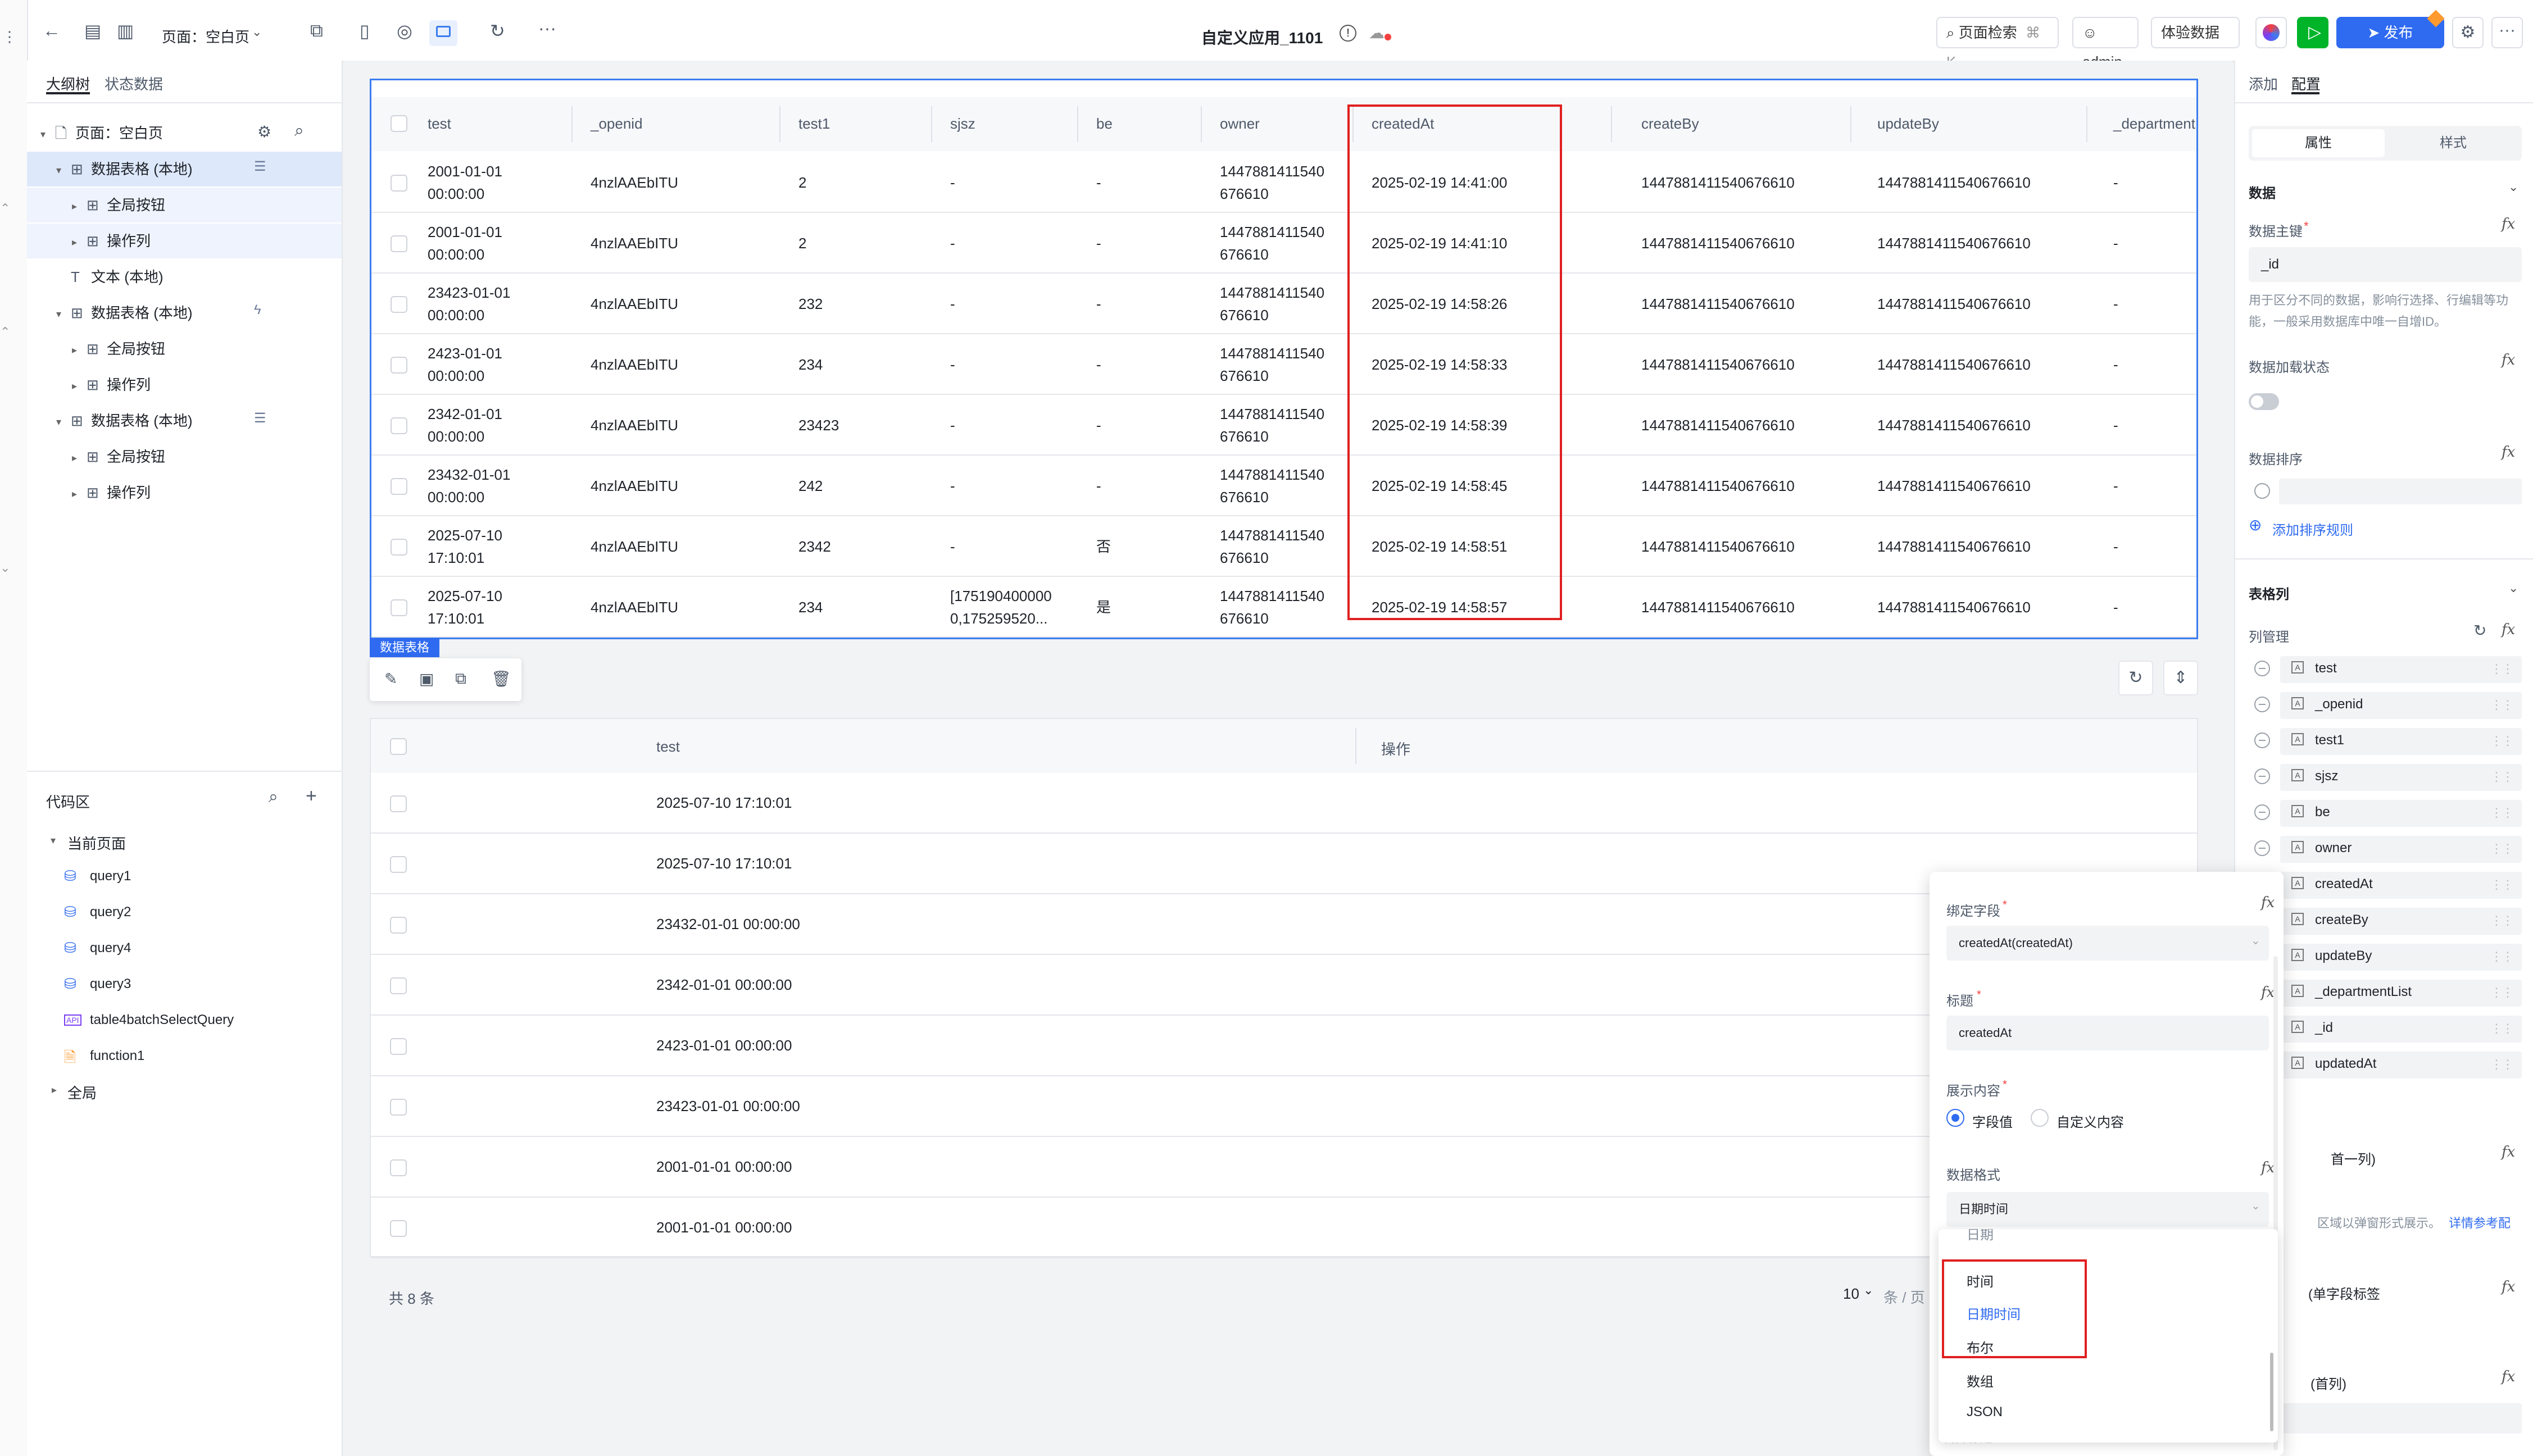 Image resolution: width=2533 pixels, height=1456 pixels. What do you see at coordinates (2390, 32) in the screenshot?
I see `publish-button: ➤ 发布` at bounding box center [2390, 32].